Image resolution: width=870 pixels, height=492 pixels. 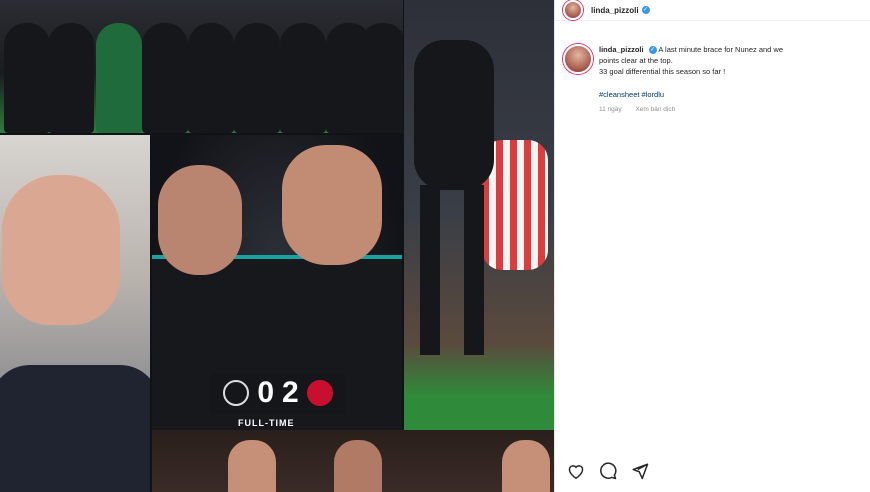 I want to click on post-header: linda_pizzoli ✓, so click(x=712, y=10).